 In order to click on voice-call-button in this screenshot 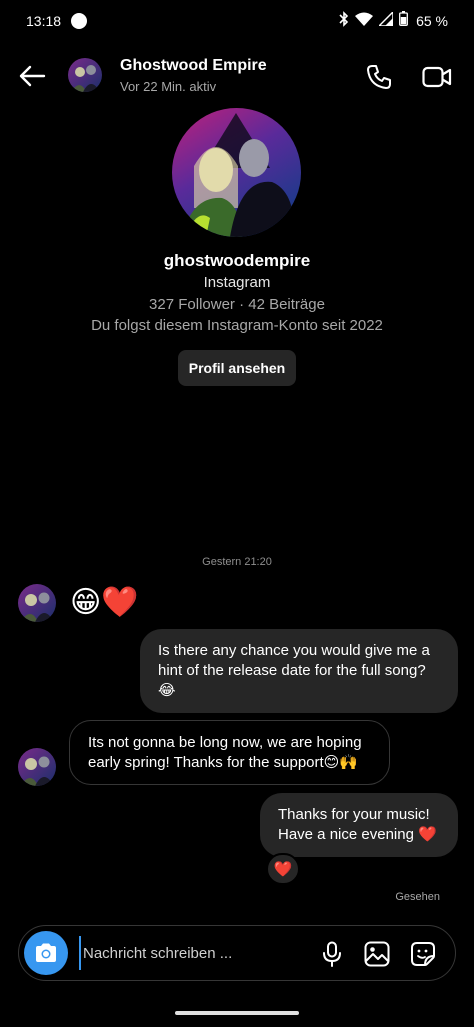, I will do `click(379, 77)`.